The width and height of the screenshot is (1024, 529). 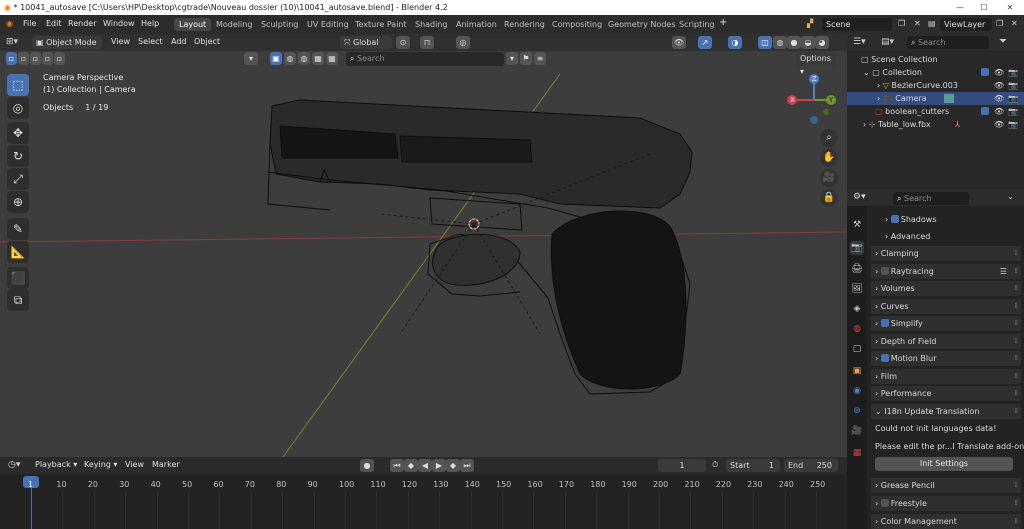 What do you see at coordinates (935, 72) in the screenshot?
I see `outliner-row-collection: ⌄ ▢ Collection 👁 📷` at bounding box center [935, 72].